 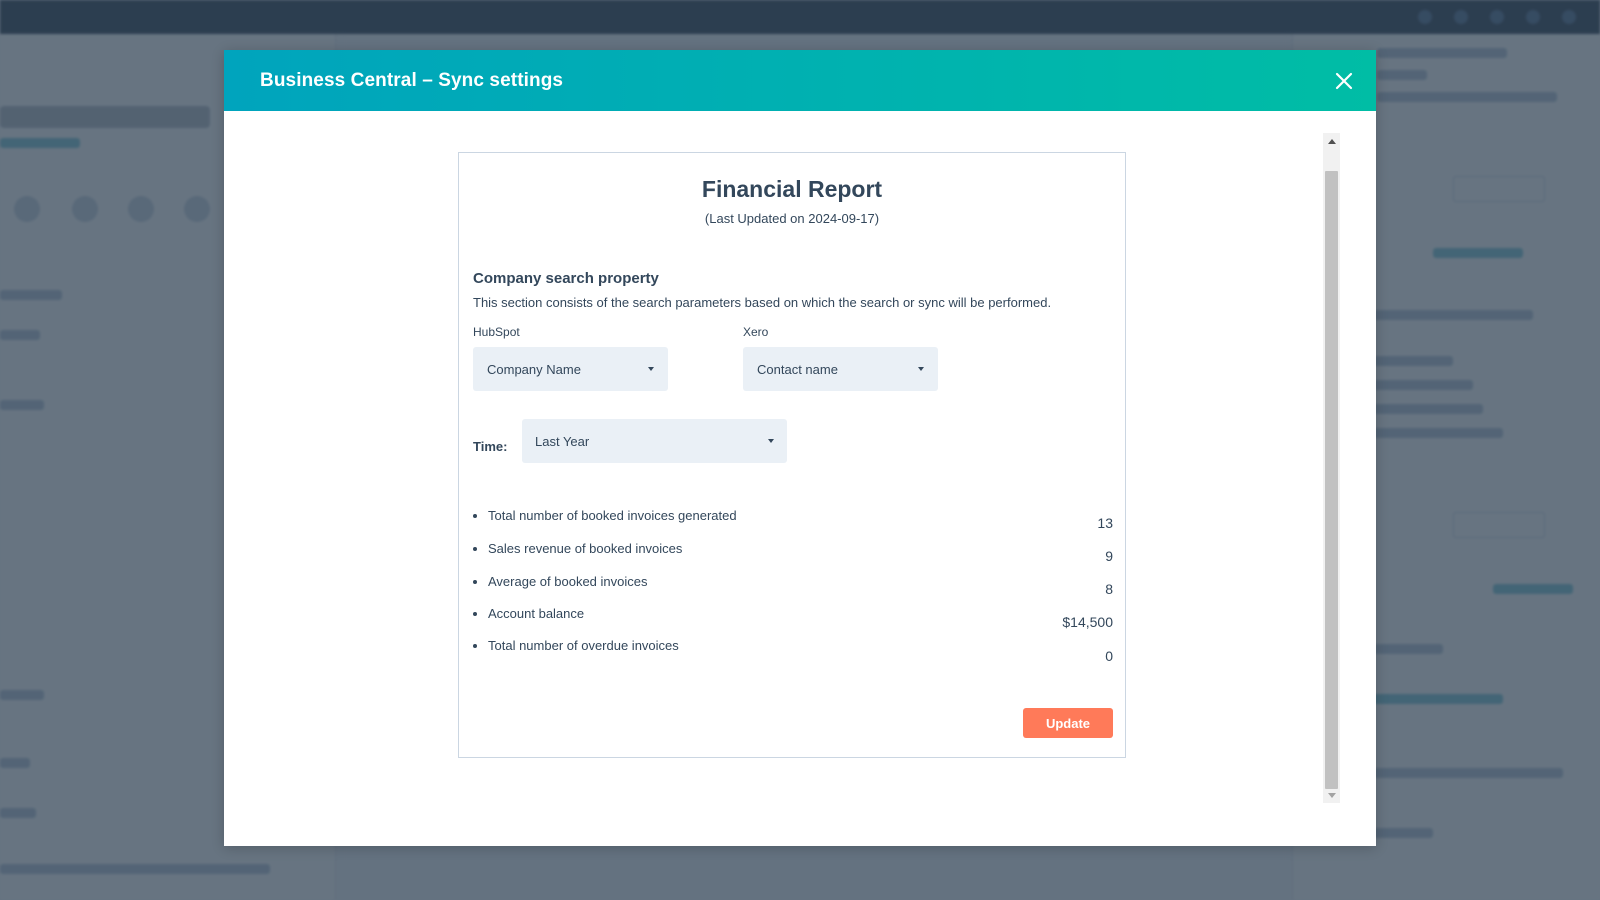 I want to click on close-icon, so click(x=1344, y=80).